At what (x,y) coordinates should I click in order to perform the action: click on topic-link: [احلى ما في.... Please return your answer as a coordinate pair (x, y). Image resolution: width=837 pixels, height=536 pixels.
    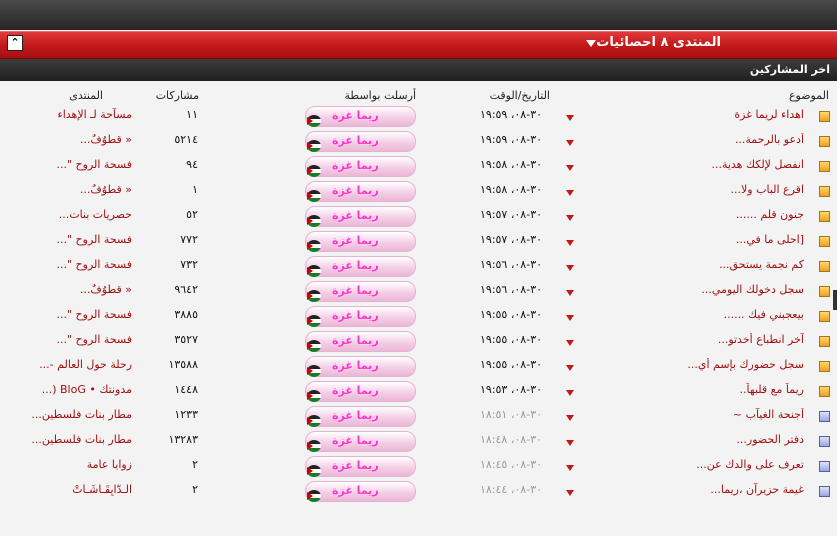
    Looking at the image, I should click on (770, 239).